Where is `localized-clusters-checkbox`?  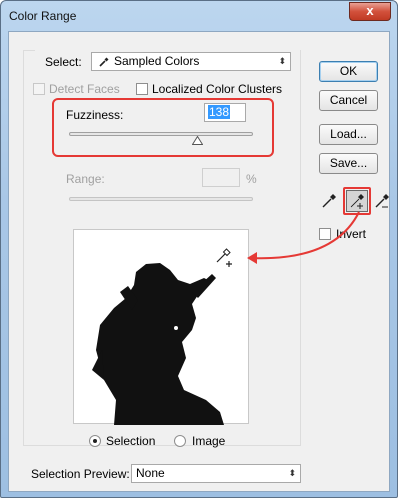
localized-clusters-checkbox is located at coordinates (142, 89).